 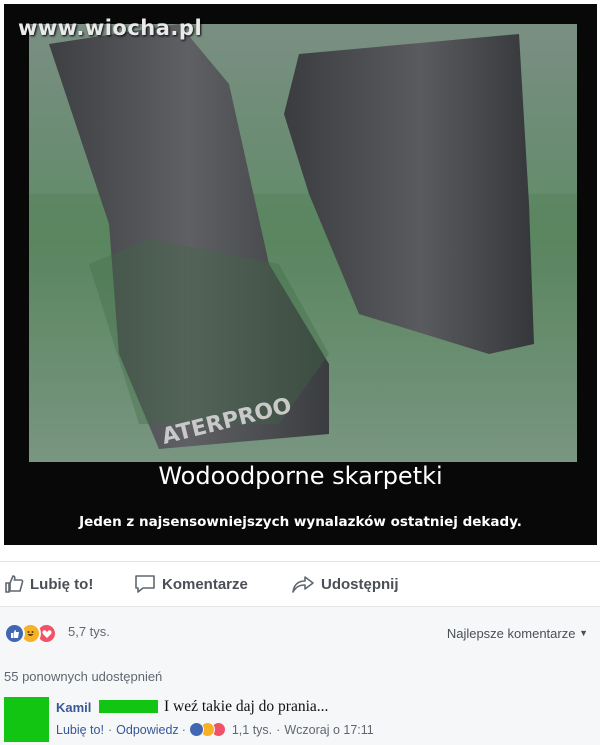 I want to click on reactions-bar: 5,7 tys. Najlepsze komentarze ▼, so click(x=300, y=632).